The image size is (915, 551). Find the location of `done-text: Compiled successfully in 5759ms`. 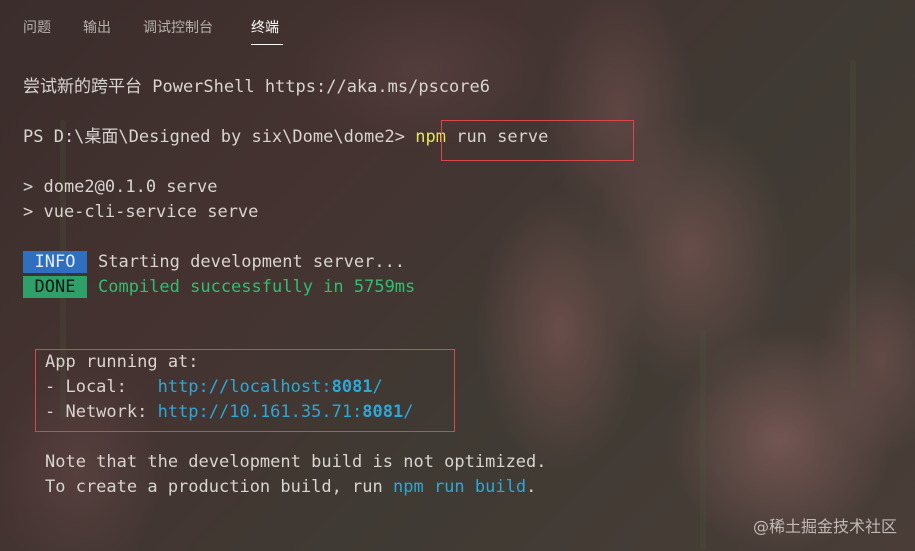

done-text: Compiled successfully in 5759ms is located at coordinates (257, 287).